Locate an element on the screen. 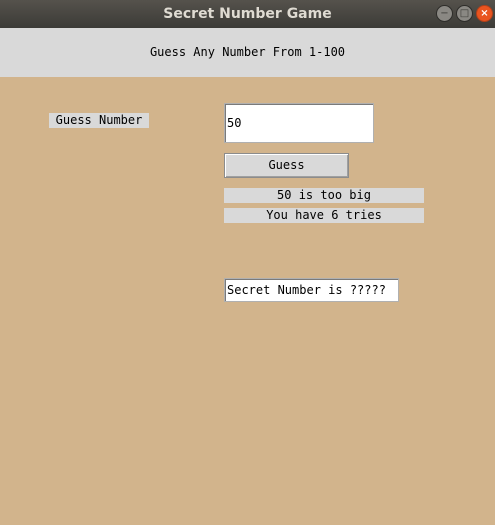 This screenshot has height=525, width=495. feedback-label: 50 is too big is located at coordinates (324, 195).